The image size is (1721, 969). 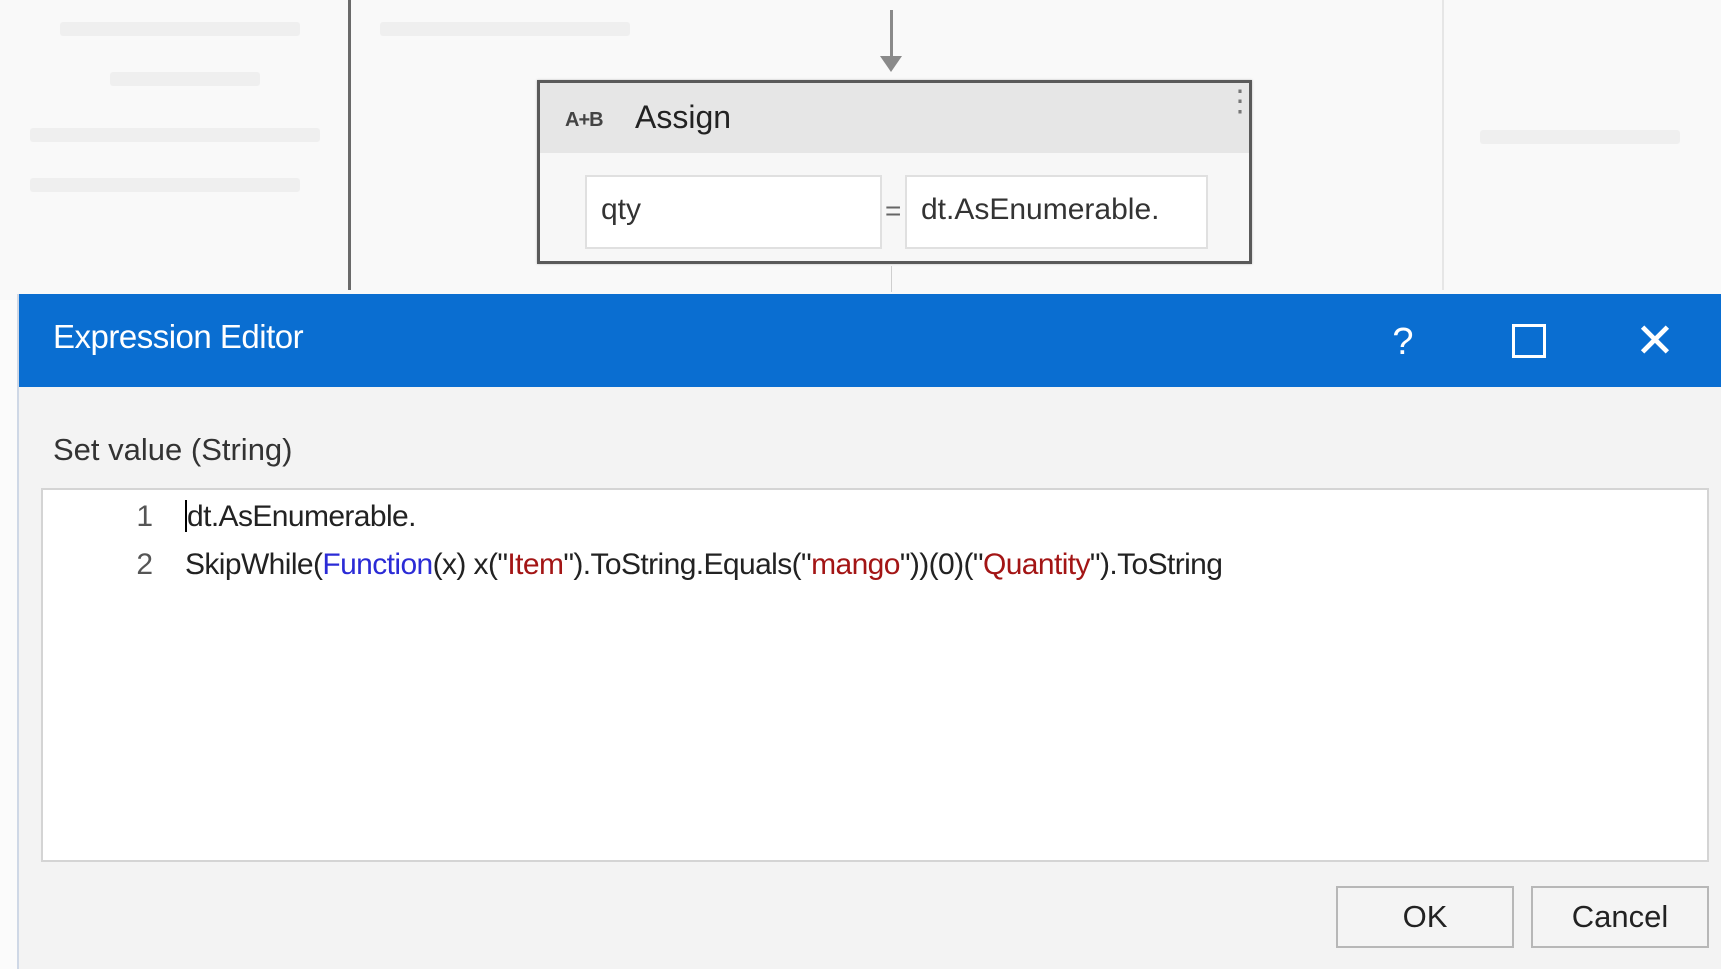 I want to click on code-token: (x) x(", so click(x=470, y=564).